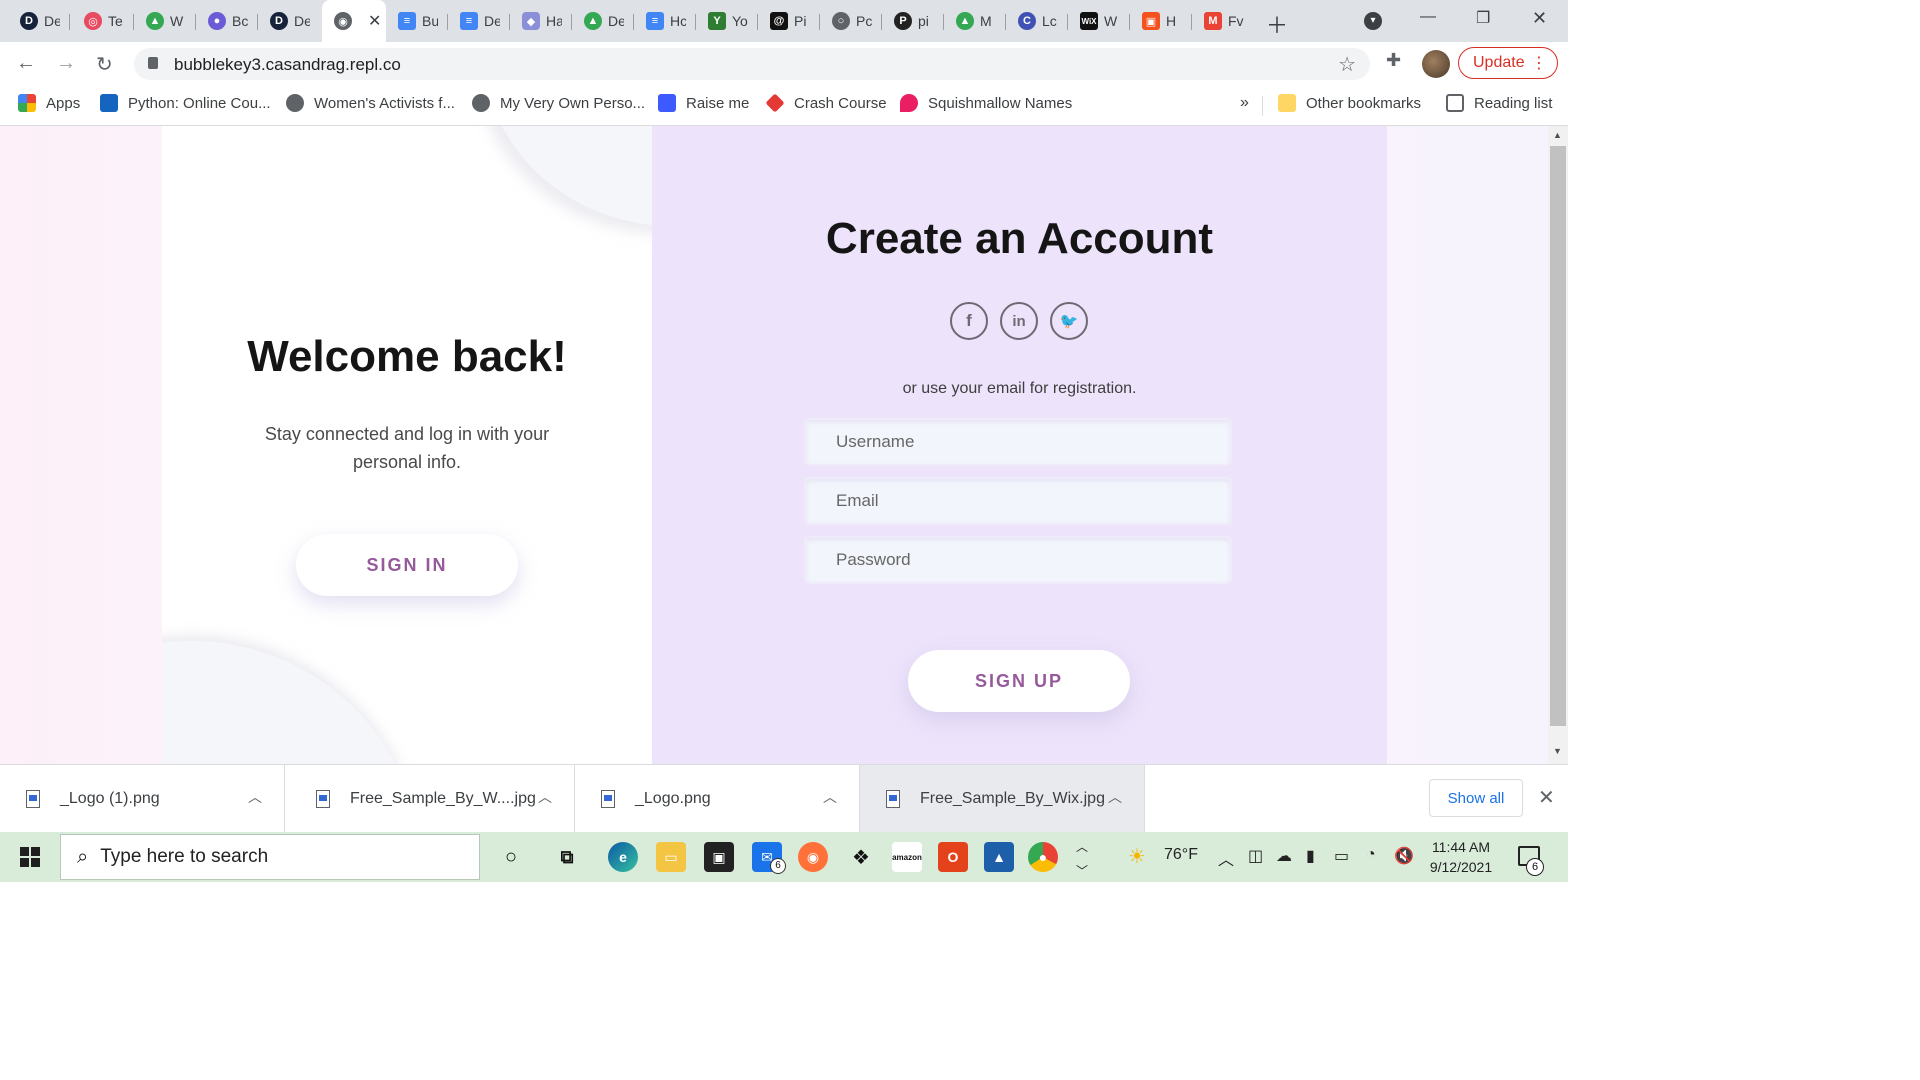  I want to click on gmail-icon: M, so click(1213, 21).